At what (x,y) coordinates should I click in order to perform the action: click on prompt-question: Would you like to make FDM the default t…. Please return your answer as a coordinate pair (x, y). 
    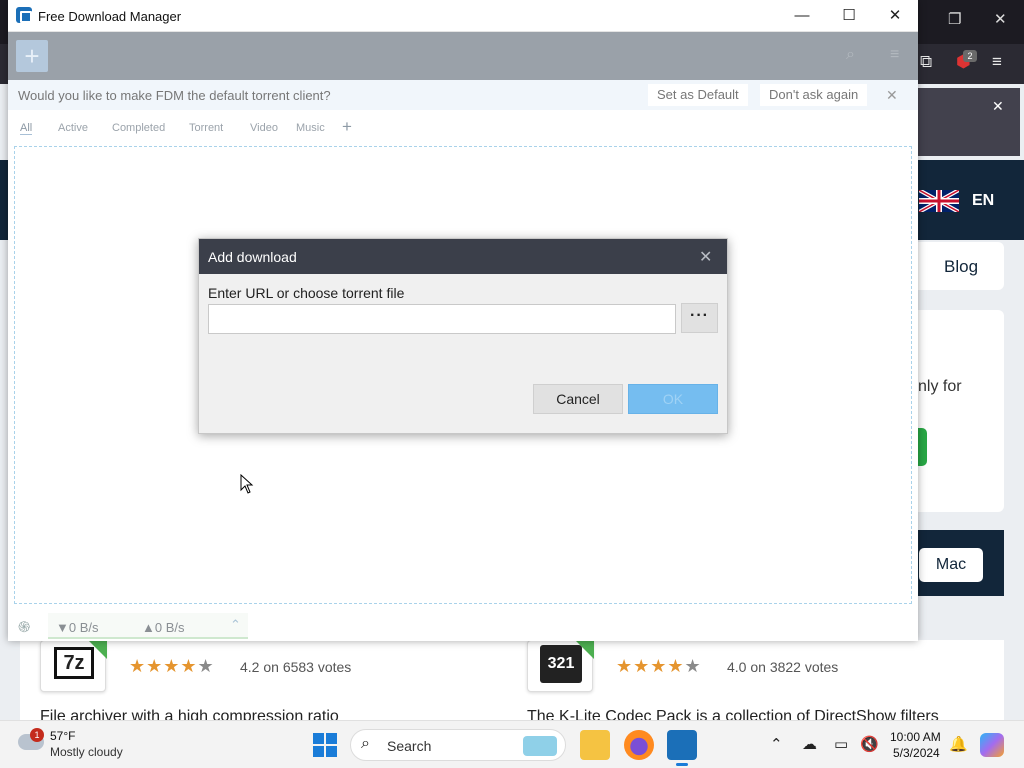
    Looking at the image, I should click on (174, 95).